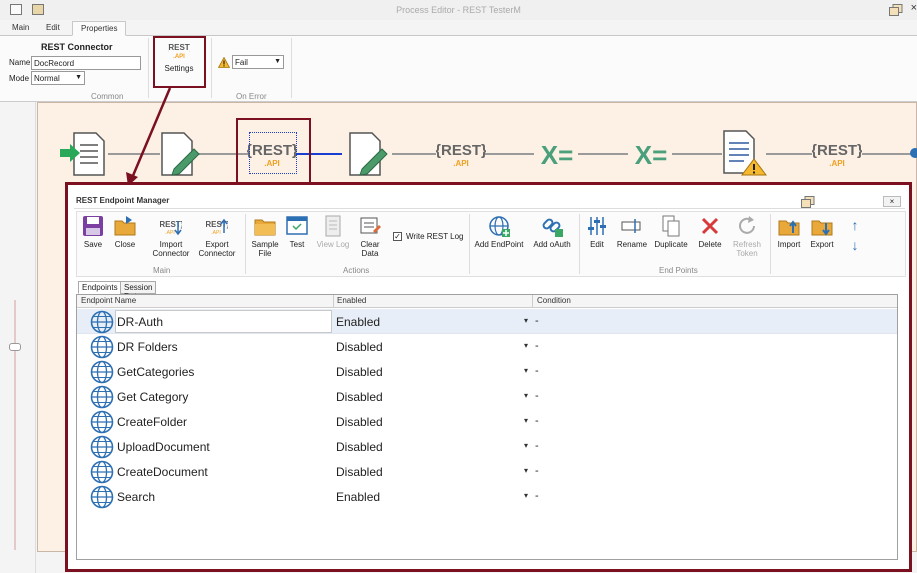 The width and height of the screenshot is (917, 573). What do you see at coordinates (241, 62) in the screenshot?
I see `on-error-value: Fail` at bounding box center [241, 62].